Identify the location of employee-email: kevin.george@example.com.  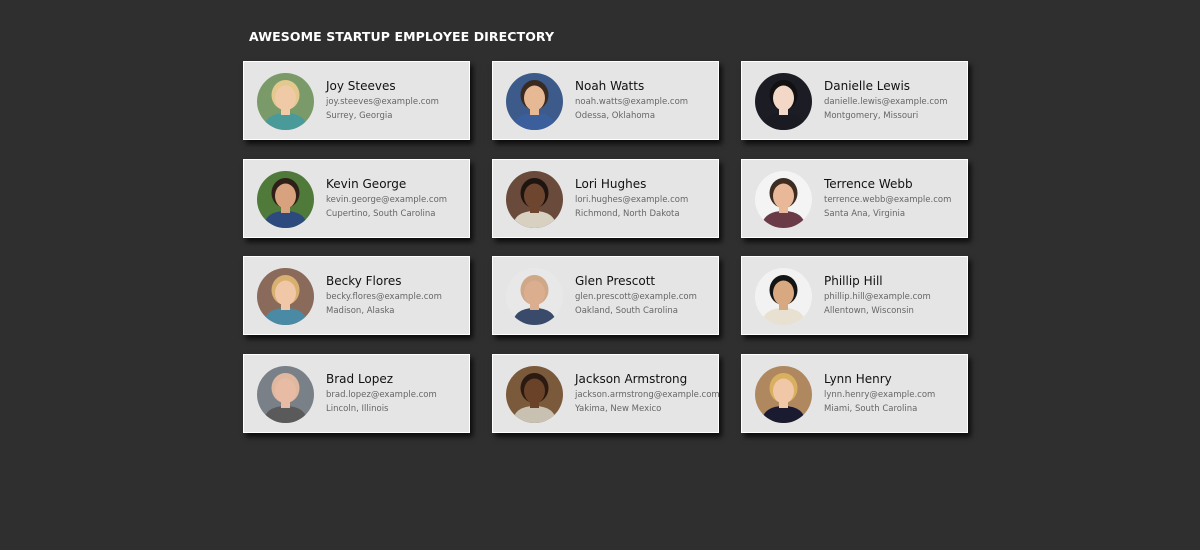
(387, 199).